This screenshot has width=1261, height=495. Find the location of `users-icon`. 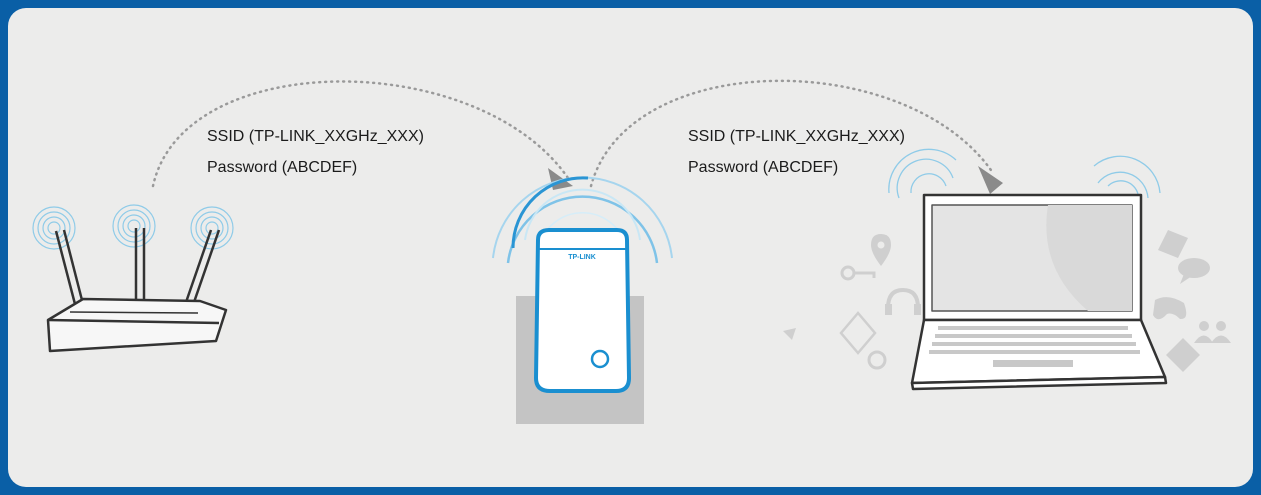

users-icon is located at coordinates (1212, 332).